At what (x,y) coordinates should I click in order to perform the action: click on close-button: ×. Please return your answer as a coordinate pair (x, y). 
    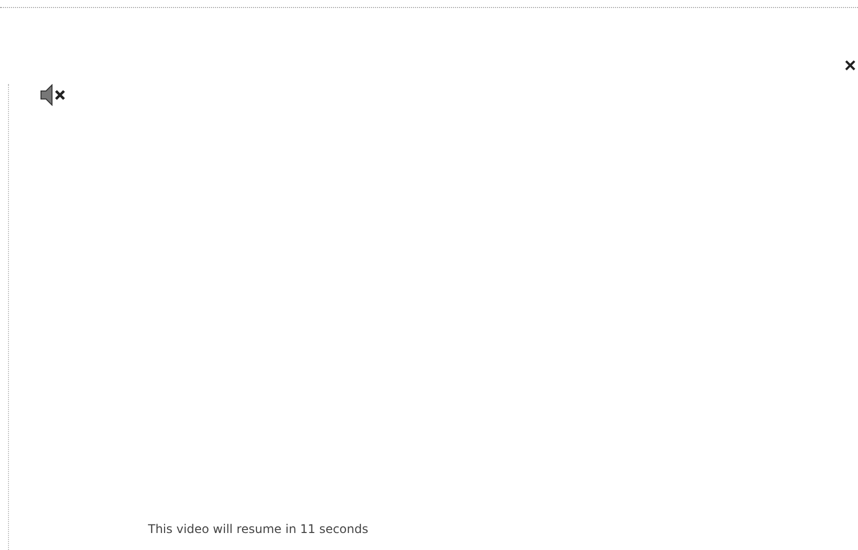
    Looking at the image, I should click on (850, 66).